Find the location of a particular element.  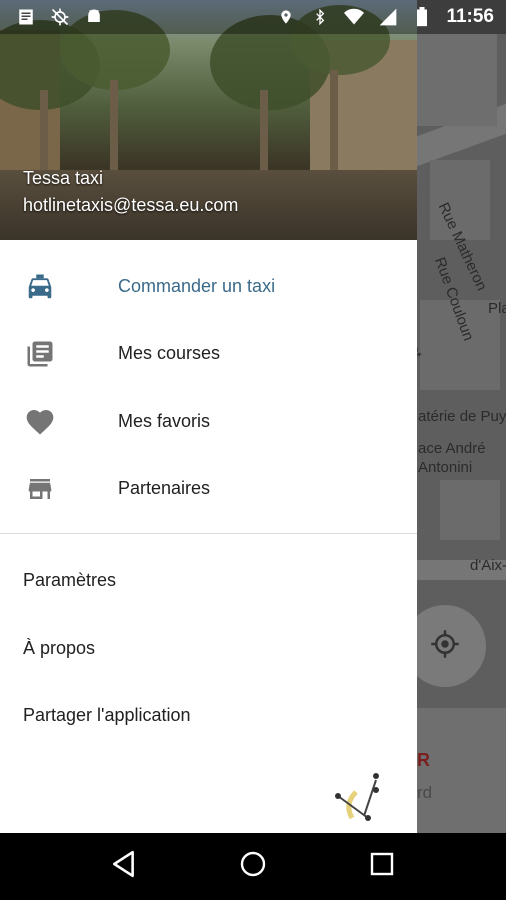

home-button is located at coordinates (253, 867).